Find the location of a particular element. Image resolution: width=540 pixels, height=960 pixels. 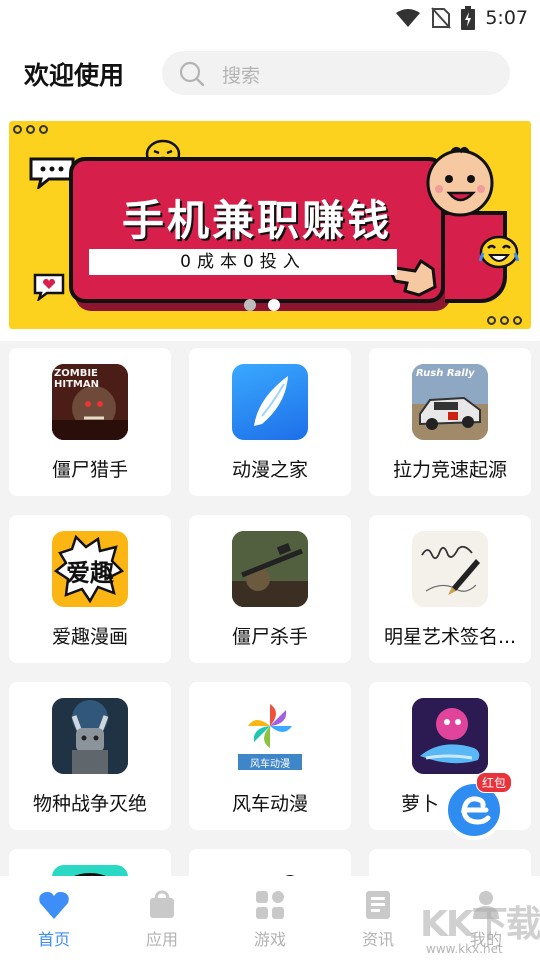

pager-dot is located at coordinates (250, 305).